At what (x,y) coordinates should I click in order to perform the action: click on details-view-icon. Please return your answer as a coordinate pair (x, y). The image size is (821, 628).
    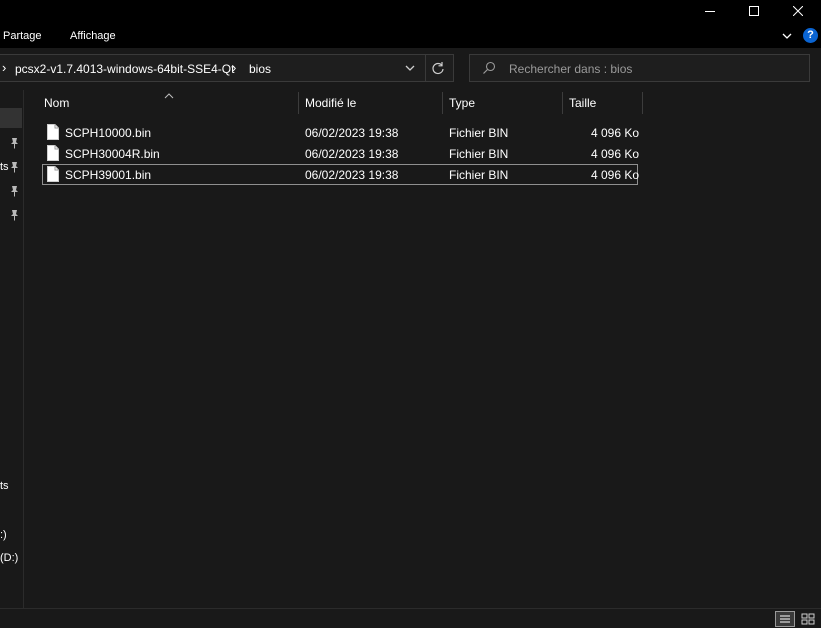
    Looking at the image, I should click on (785, 619).